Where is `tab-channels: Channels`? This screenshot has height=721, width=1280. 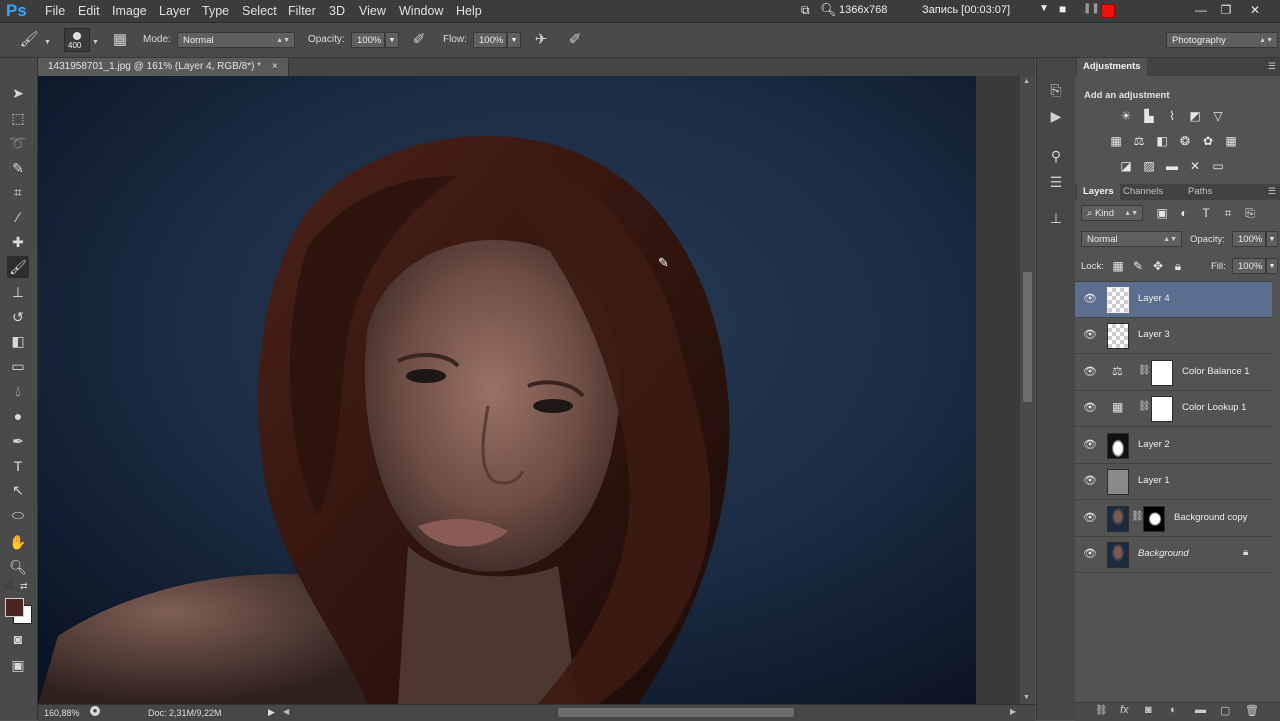
tab-channels: Channels is located at coordinates (1143, 192).